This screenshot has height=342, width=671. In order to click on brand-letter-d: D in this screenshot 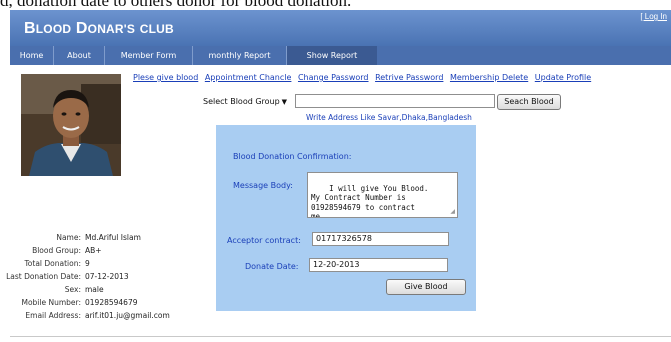, I will do `click(81, 28)`.